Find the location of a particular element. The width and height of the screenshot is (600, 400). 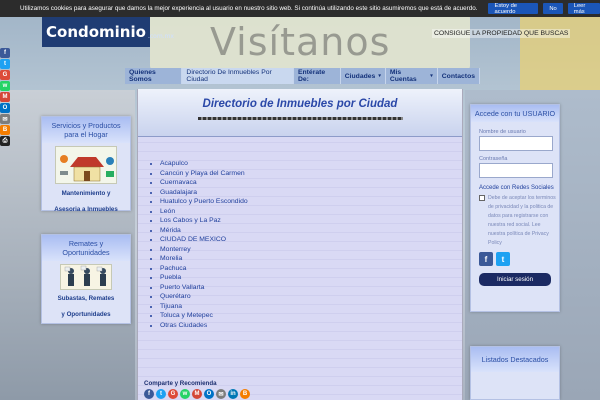

logo-subtext: .com.mx is located at coordinates (160, 36).